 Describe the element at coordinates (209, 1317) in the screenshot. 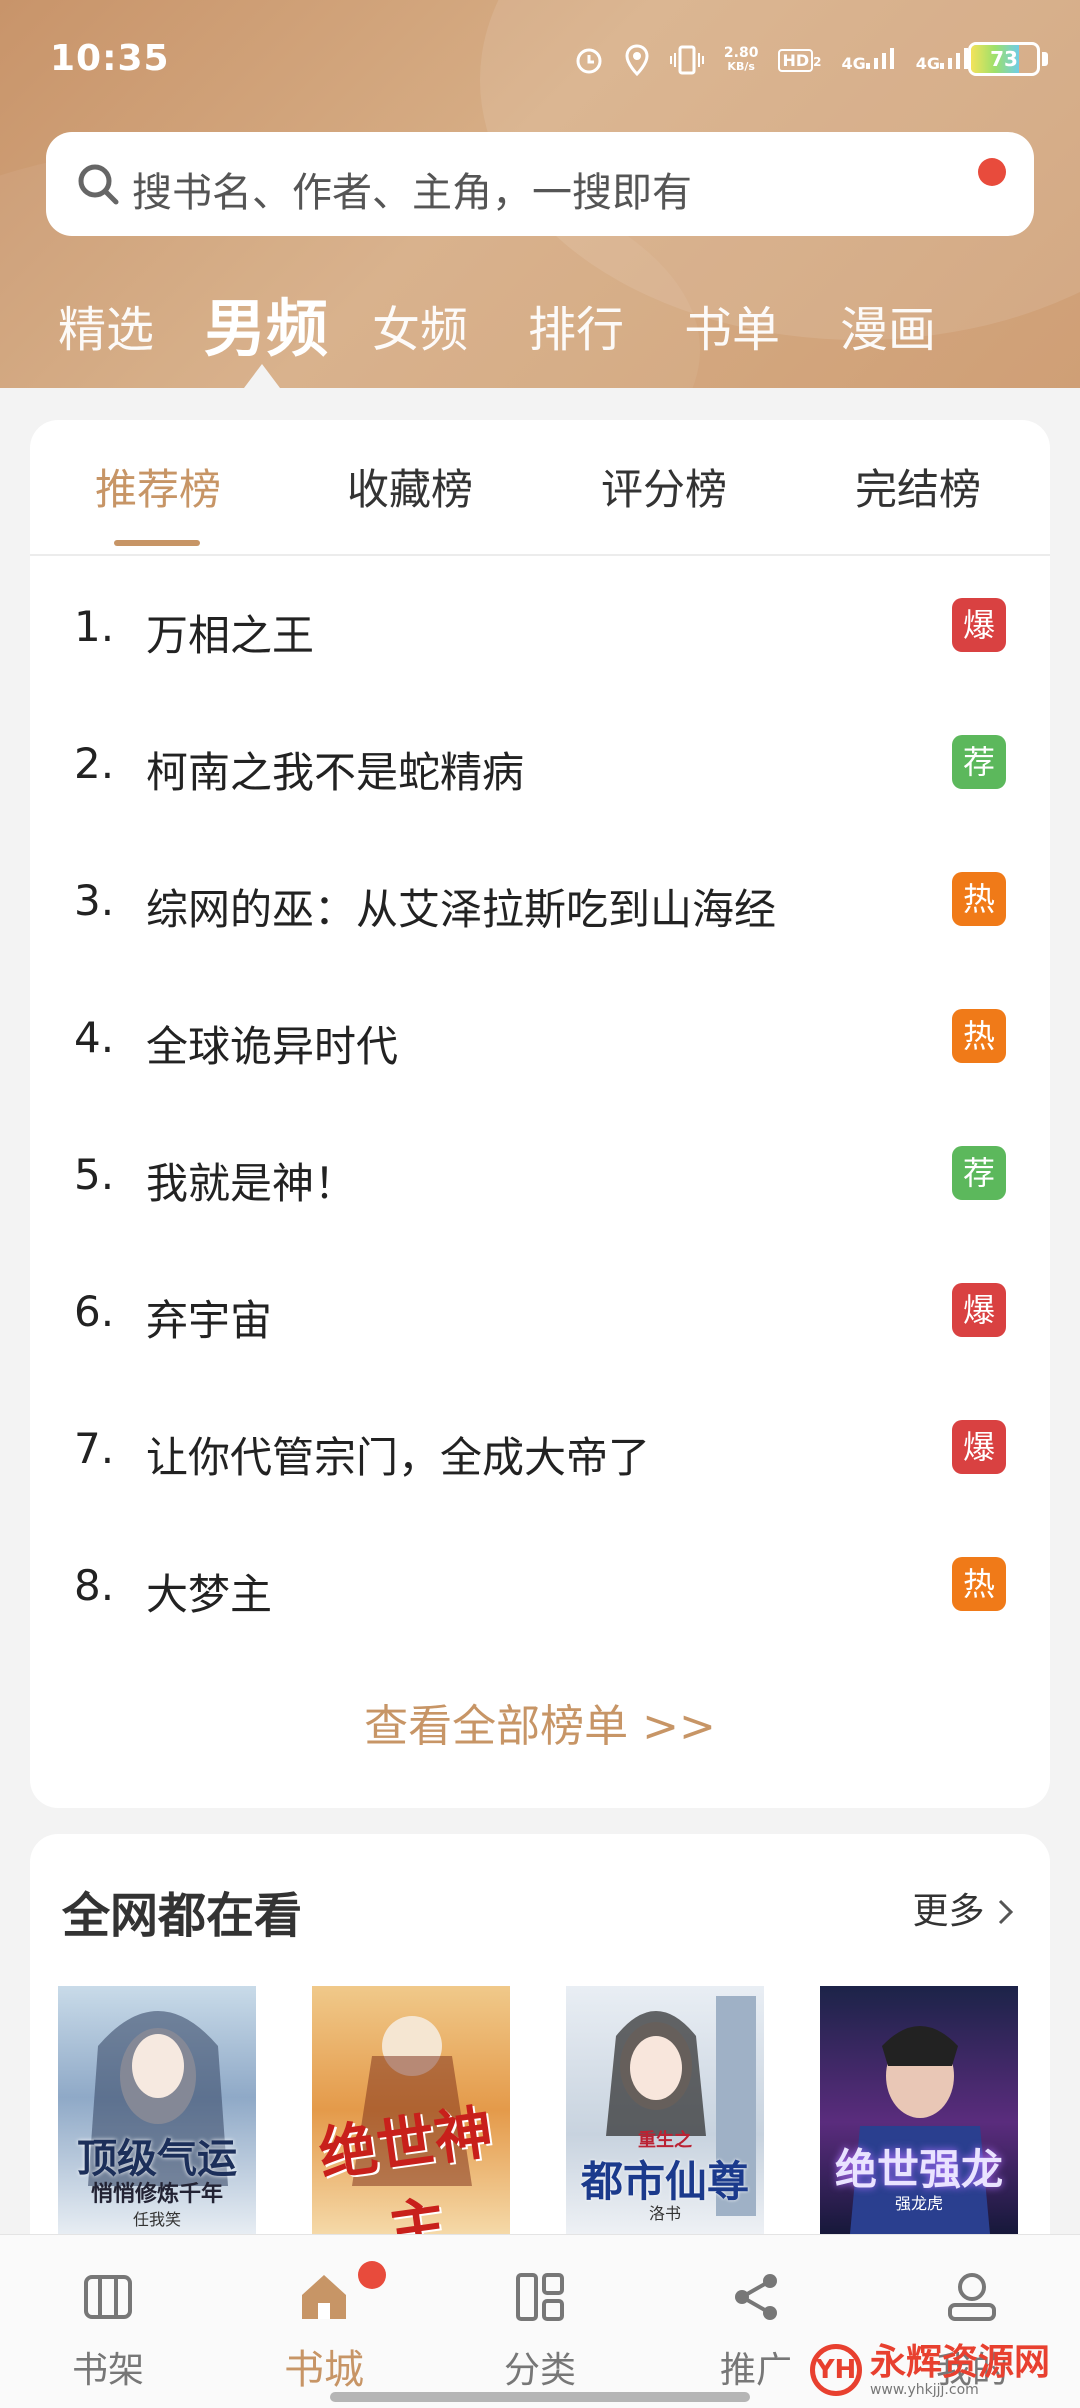

I see `book-title: 弃宇宙` at that location.